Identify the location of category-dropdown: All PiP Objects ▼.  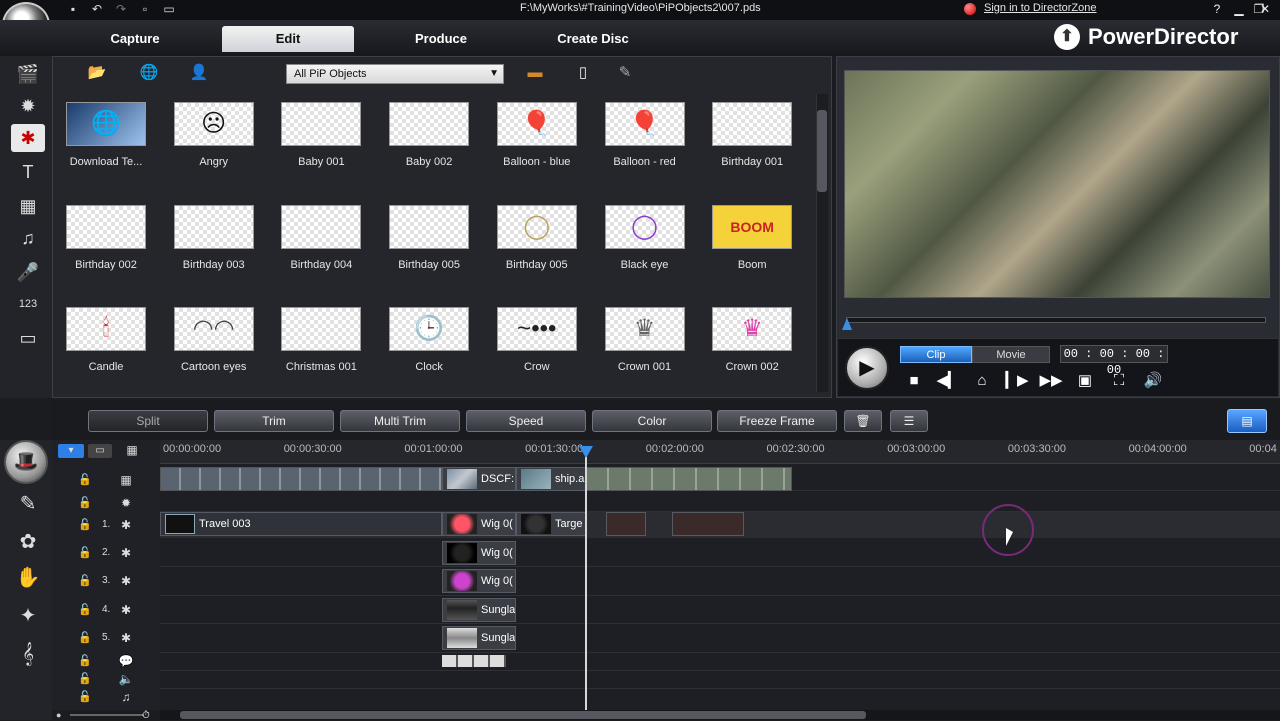
(395, 74).